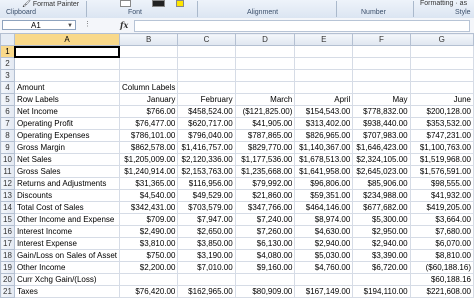 Image resolution: width=474 pixels, height=298 pixels. Describe the element at coordinates (441, 87) in the screenshot. I see `cell-g4` at that location.